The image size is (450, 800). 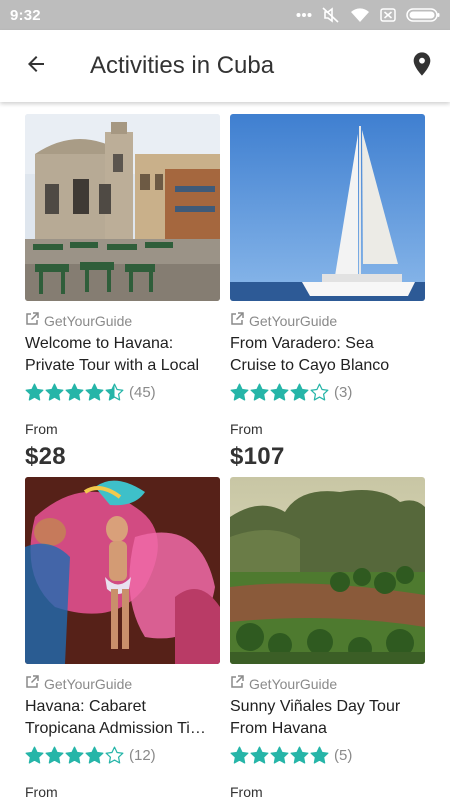 What do you see at coordinates (310, 365) in the screenshot?
I see `activity-title-line: Cruise to Cayo Blanco` at bounding box center [310, 365].